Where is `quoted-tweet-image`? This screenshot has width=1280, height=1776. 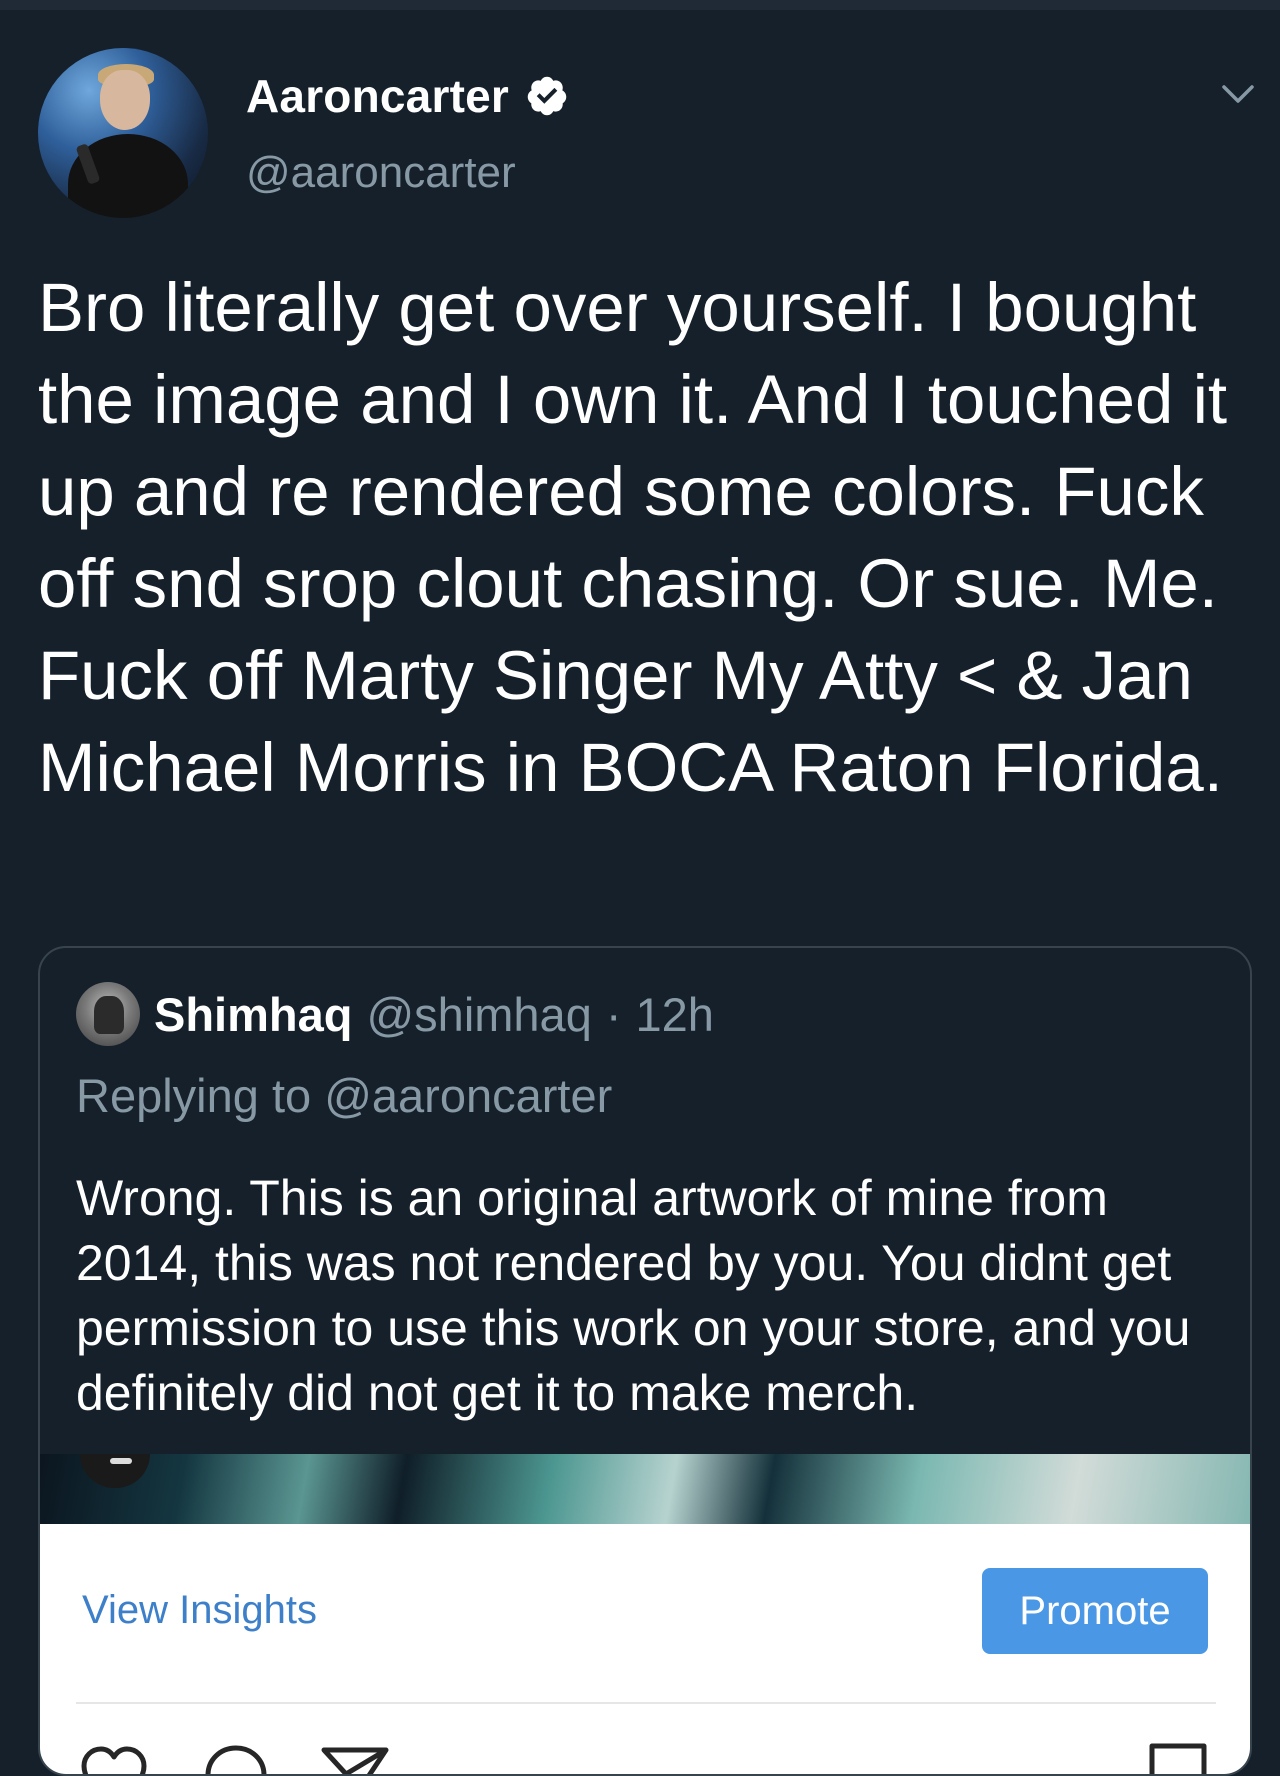 quoted-tweet-image is located at coordinates (645, 1489).